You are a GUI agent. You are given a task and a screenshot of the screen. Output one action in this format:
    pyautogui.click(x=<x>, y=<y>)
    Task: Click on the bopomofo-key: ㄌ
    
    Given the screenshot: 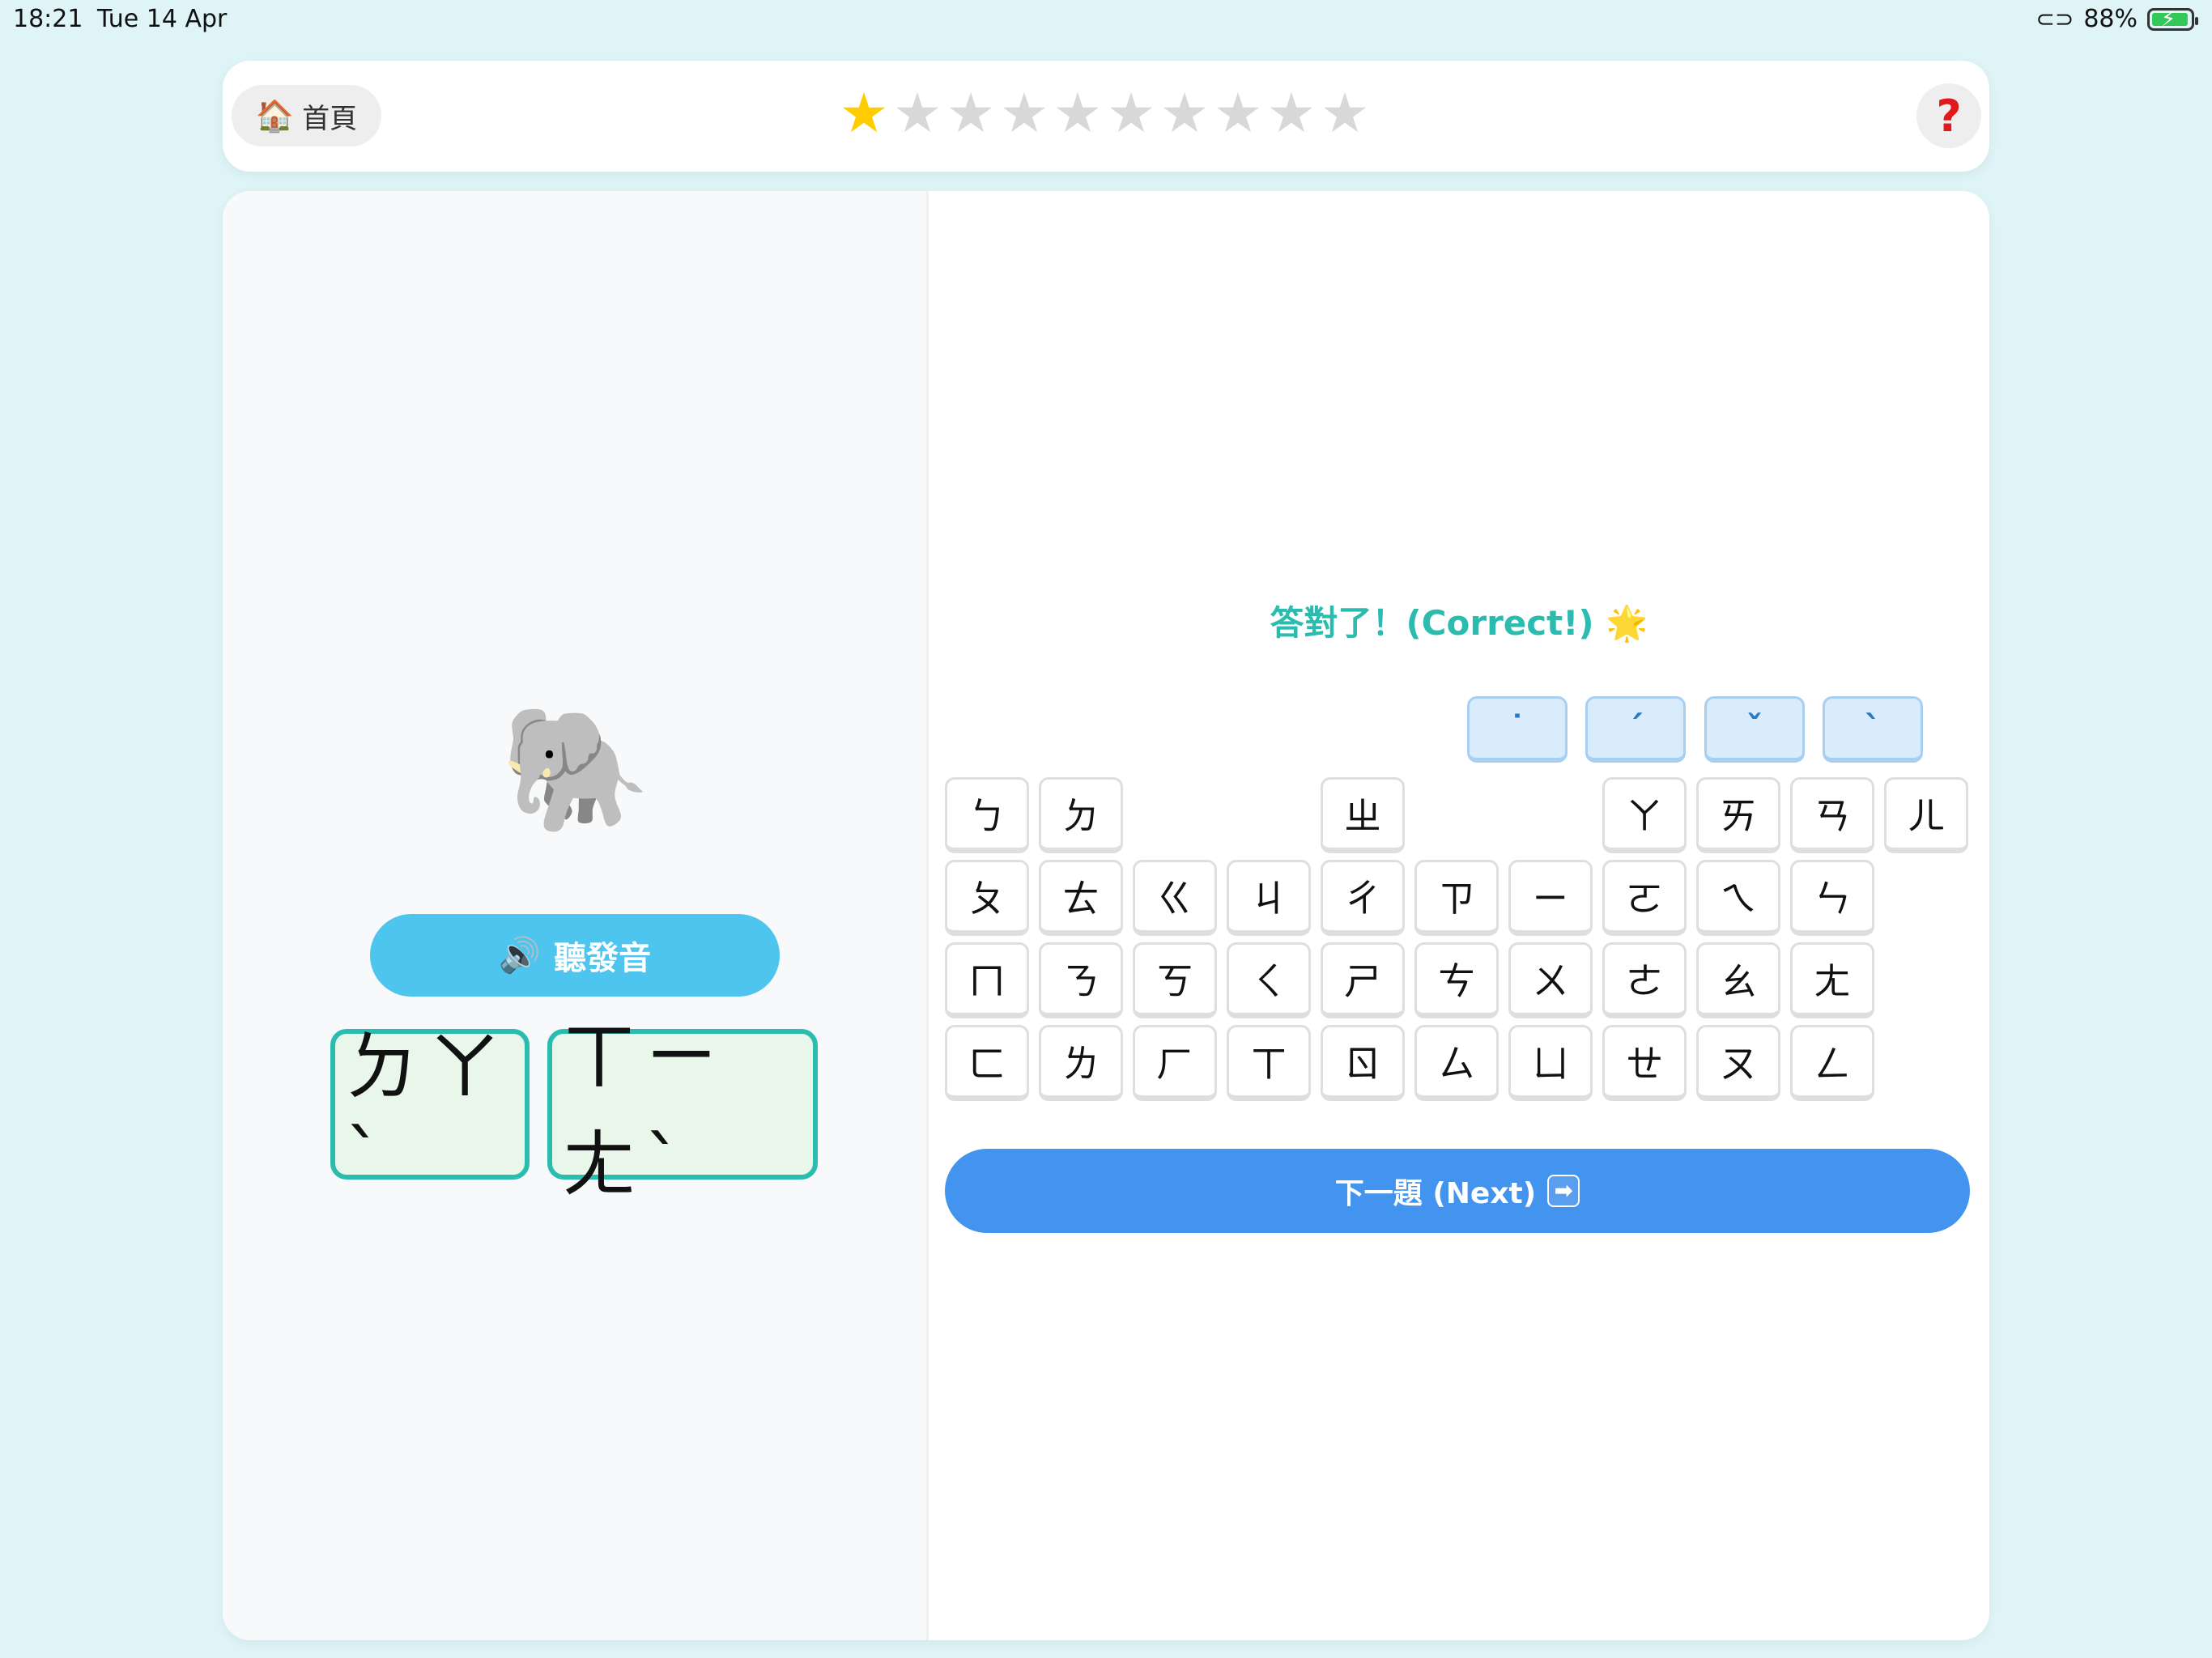 What is the action you would take?
    pyautogui.click(x=1081, y=1063)
    